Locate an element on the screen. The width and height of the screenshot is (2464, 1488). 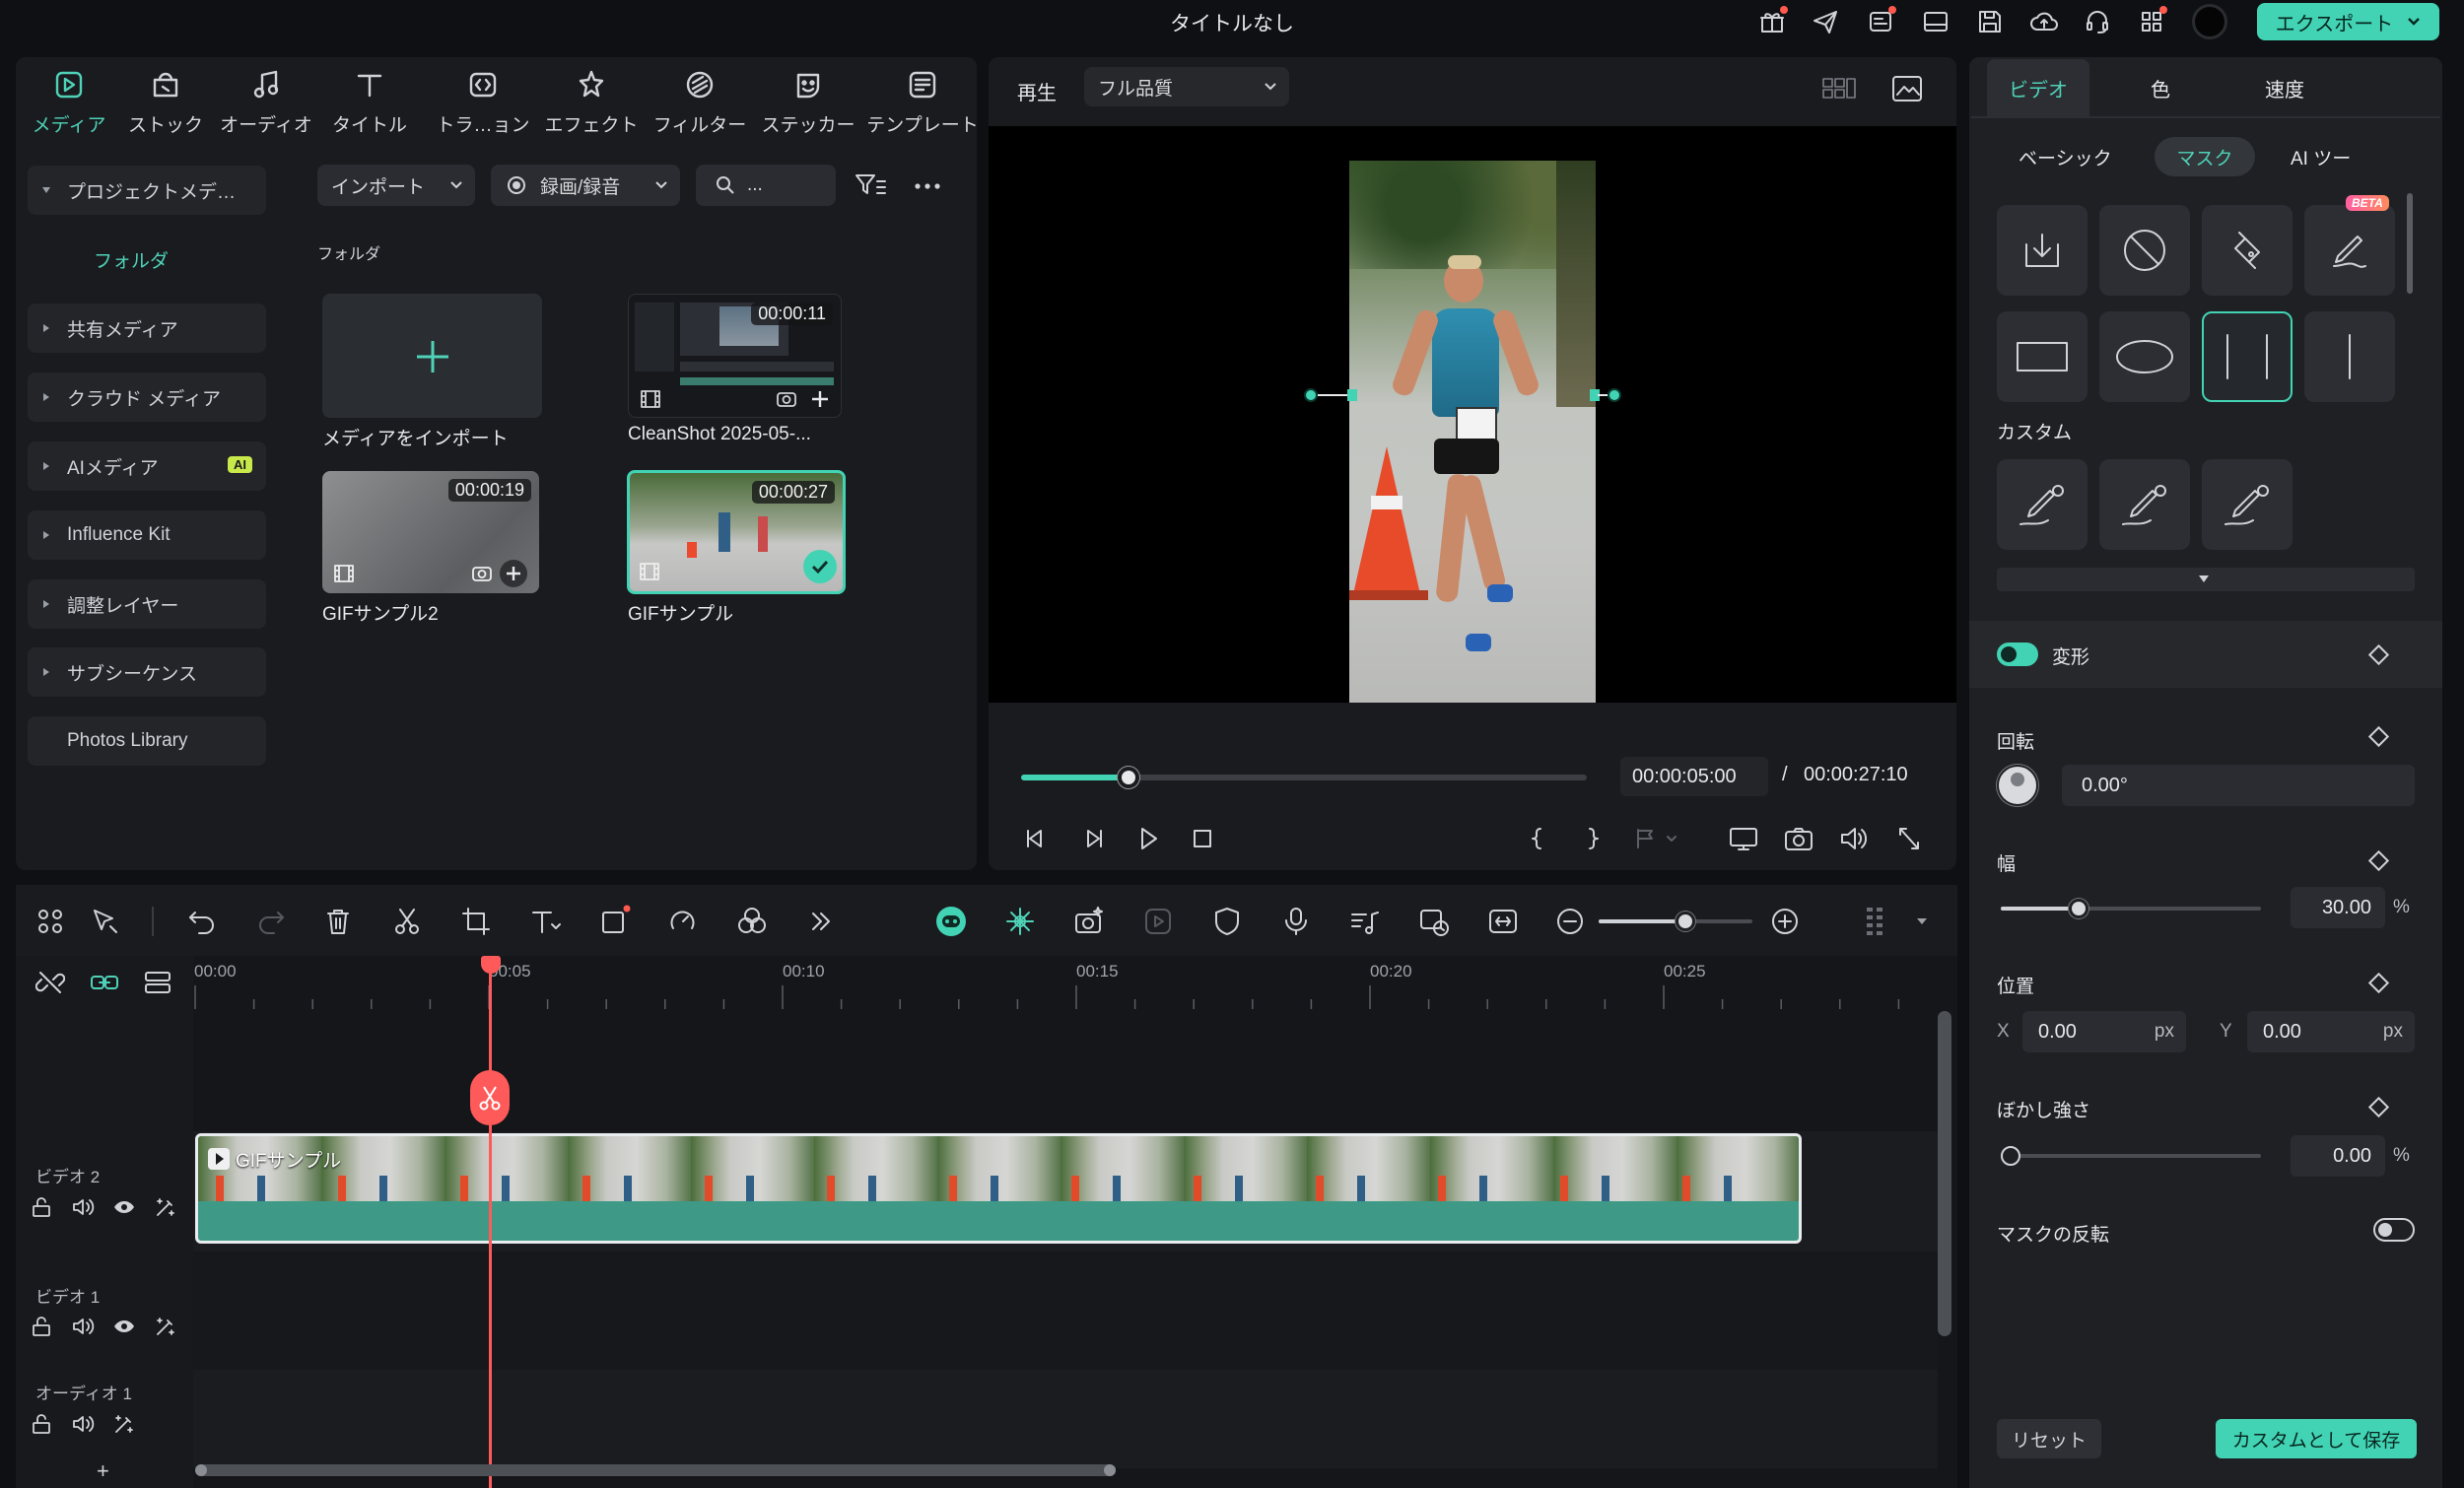
width-field: 30.00 is located at coordinates (2338, 908).